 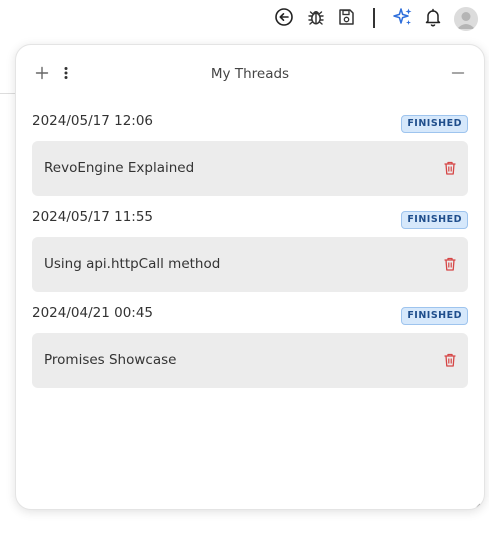 I want to click on thread-date: 2024/04/21 00:45, so click(x=93, y=313).